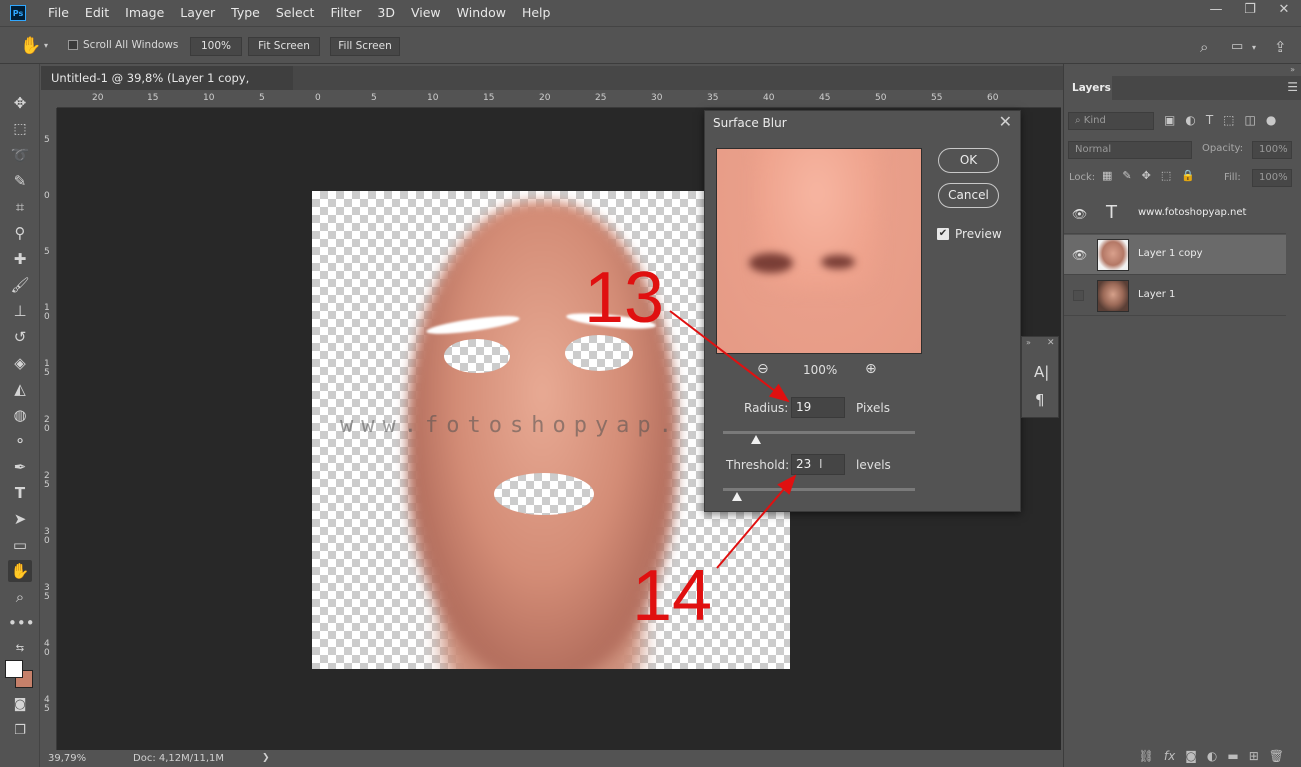 The image size is (1301, 767). I want to click on adjustment-layer-icon: ◐, so click(1212, 756).